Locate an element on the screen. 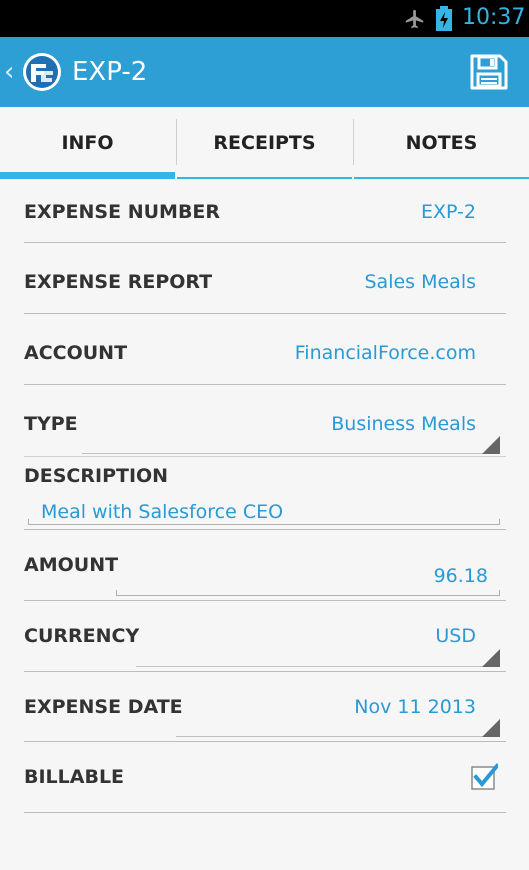 The height and width of the screenshot is (870, 529). tab-info: INFO is located at coordinates (87, 143).